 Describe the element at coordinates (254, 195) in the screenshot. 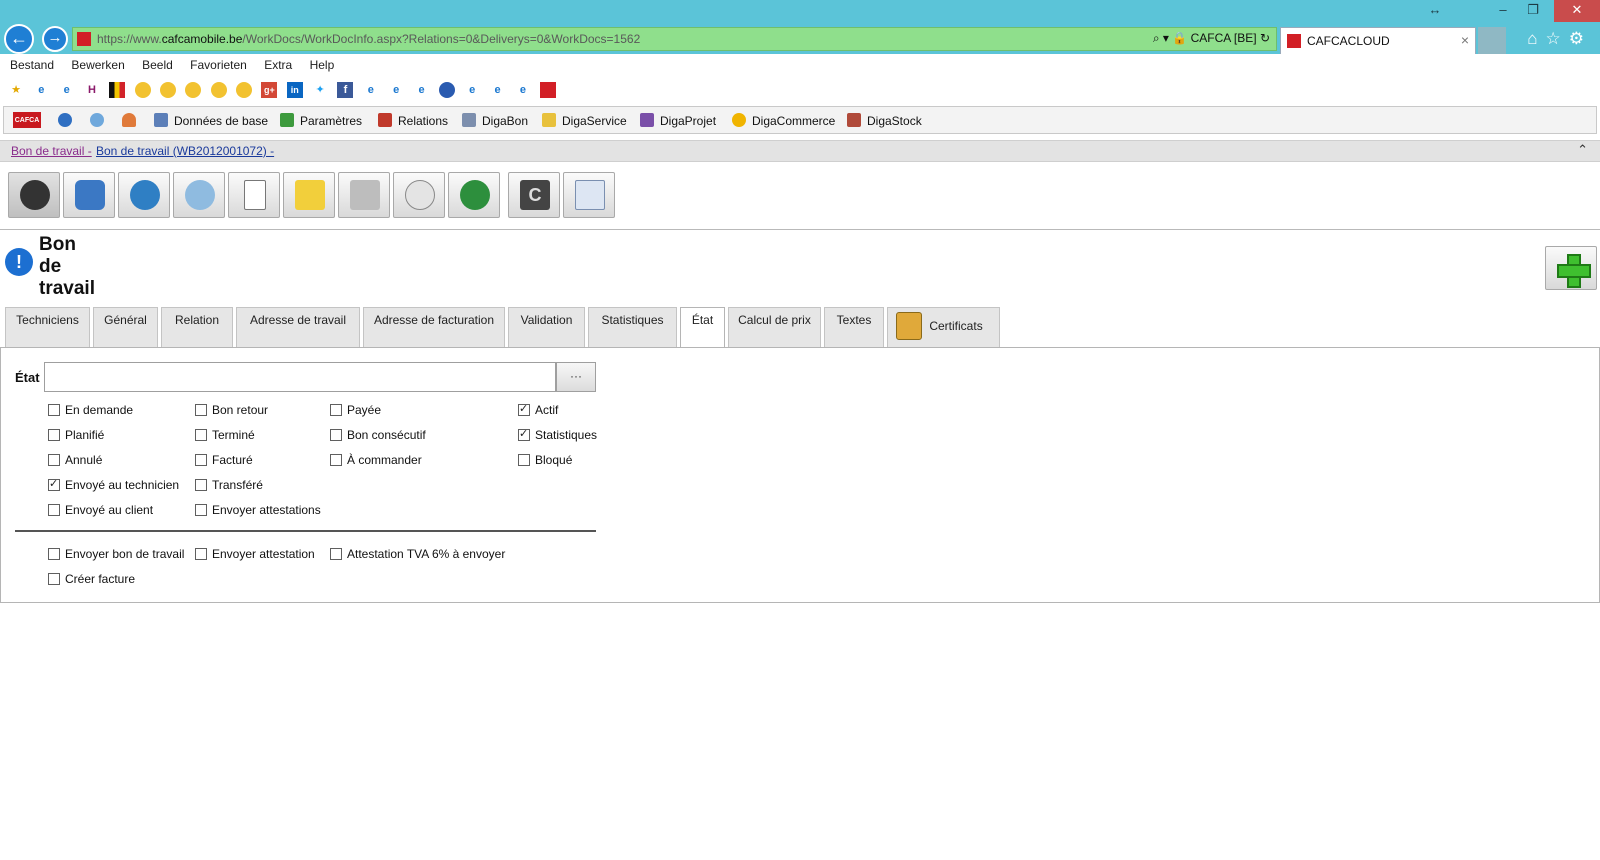

I see `document-tool-button` at that location.